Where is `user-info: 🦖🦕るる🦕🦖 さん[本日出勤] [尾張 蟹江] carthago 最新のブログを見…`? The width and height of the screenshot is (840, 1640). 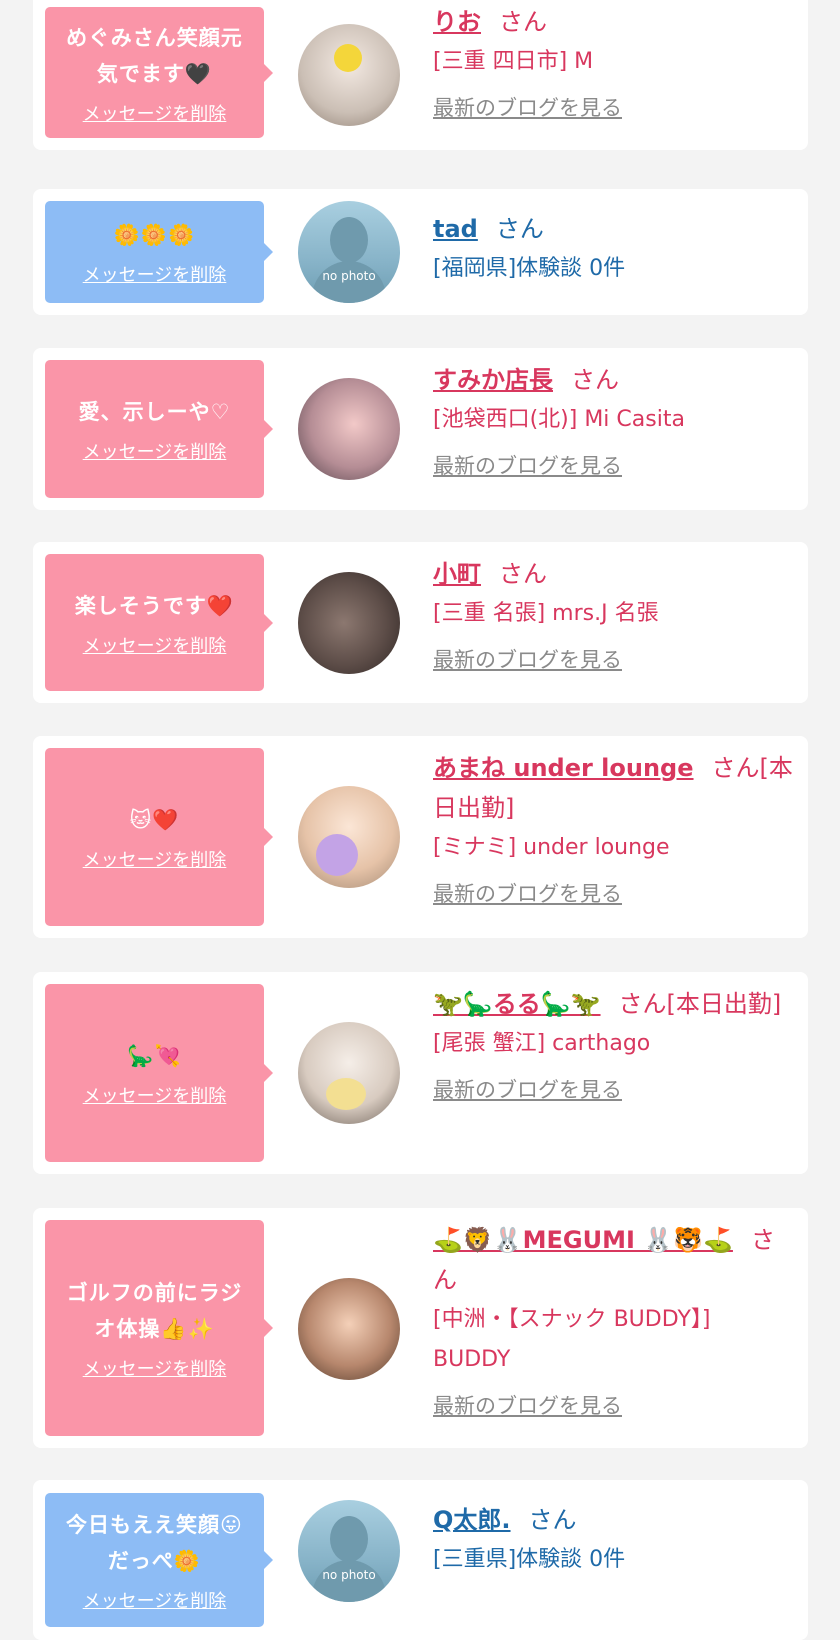 user-info: 🦖🦕るる🦕🦖 さん[本日出勤] [尾張 蟹江] carthago 最新のブログを見… is located at coordinates (613, 1044).